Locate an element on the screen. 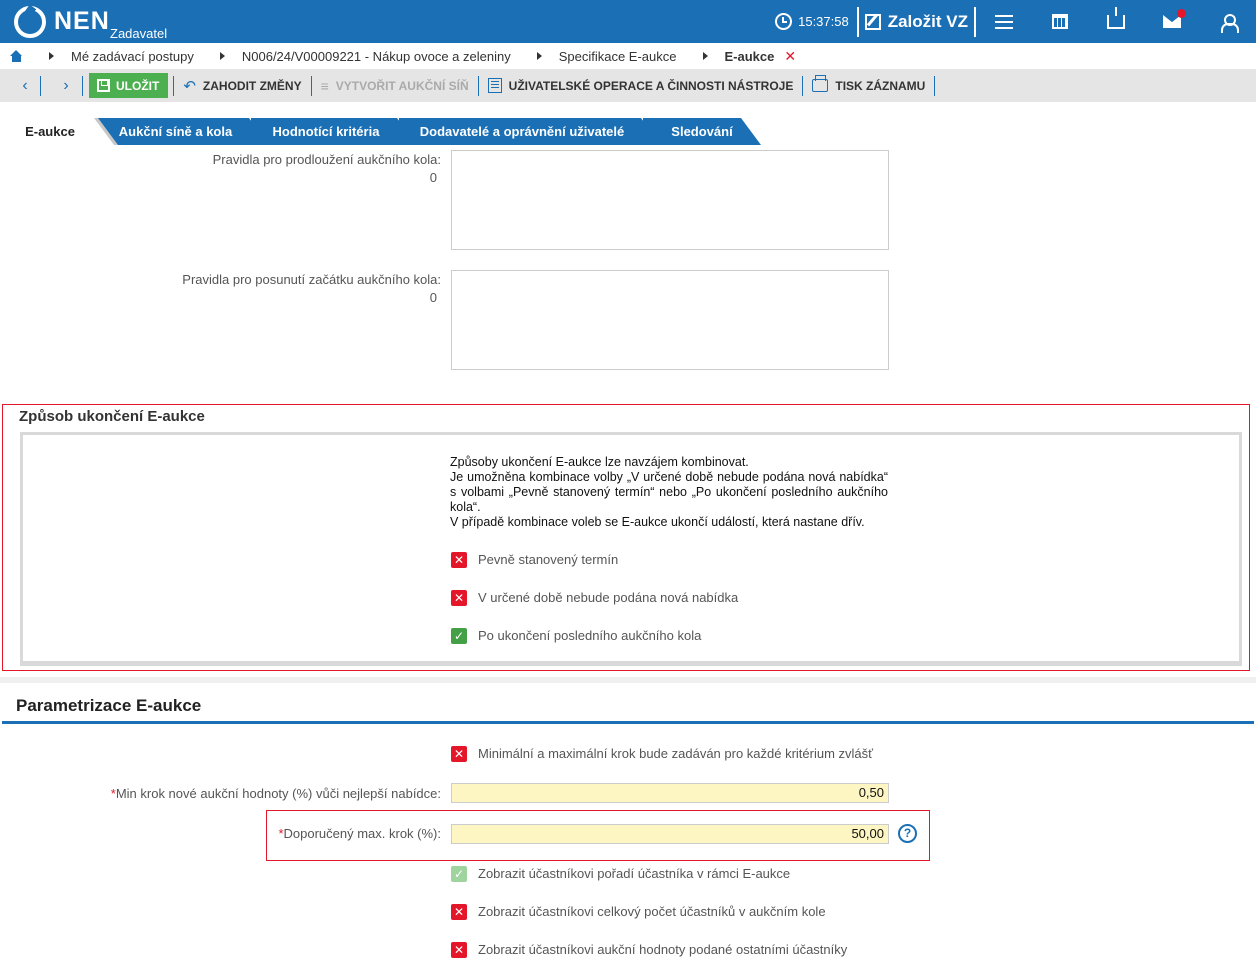  top-header: NEN Zadavatel 15:37:58 Založit VZ is located at coordinates (628, 21).